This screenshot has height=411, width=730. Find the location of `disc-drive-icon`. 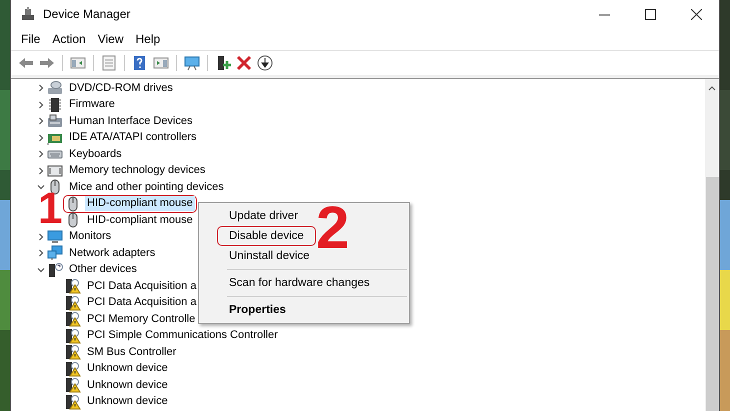

disc-drive-icon is located at coordinates (55, 88).